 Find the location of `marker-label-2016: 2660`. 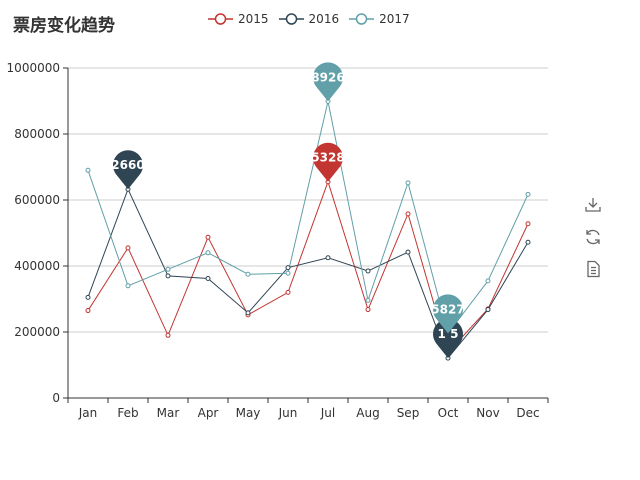

marker-label-2016: 2660 is located at coordinates (127, 165).